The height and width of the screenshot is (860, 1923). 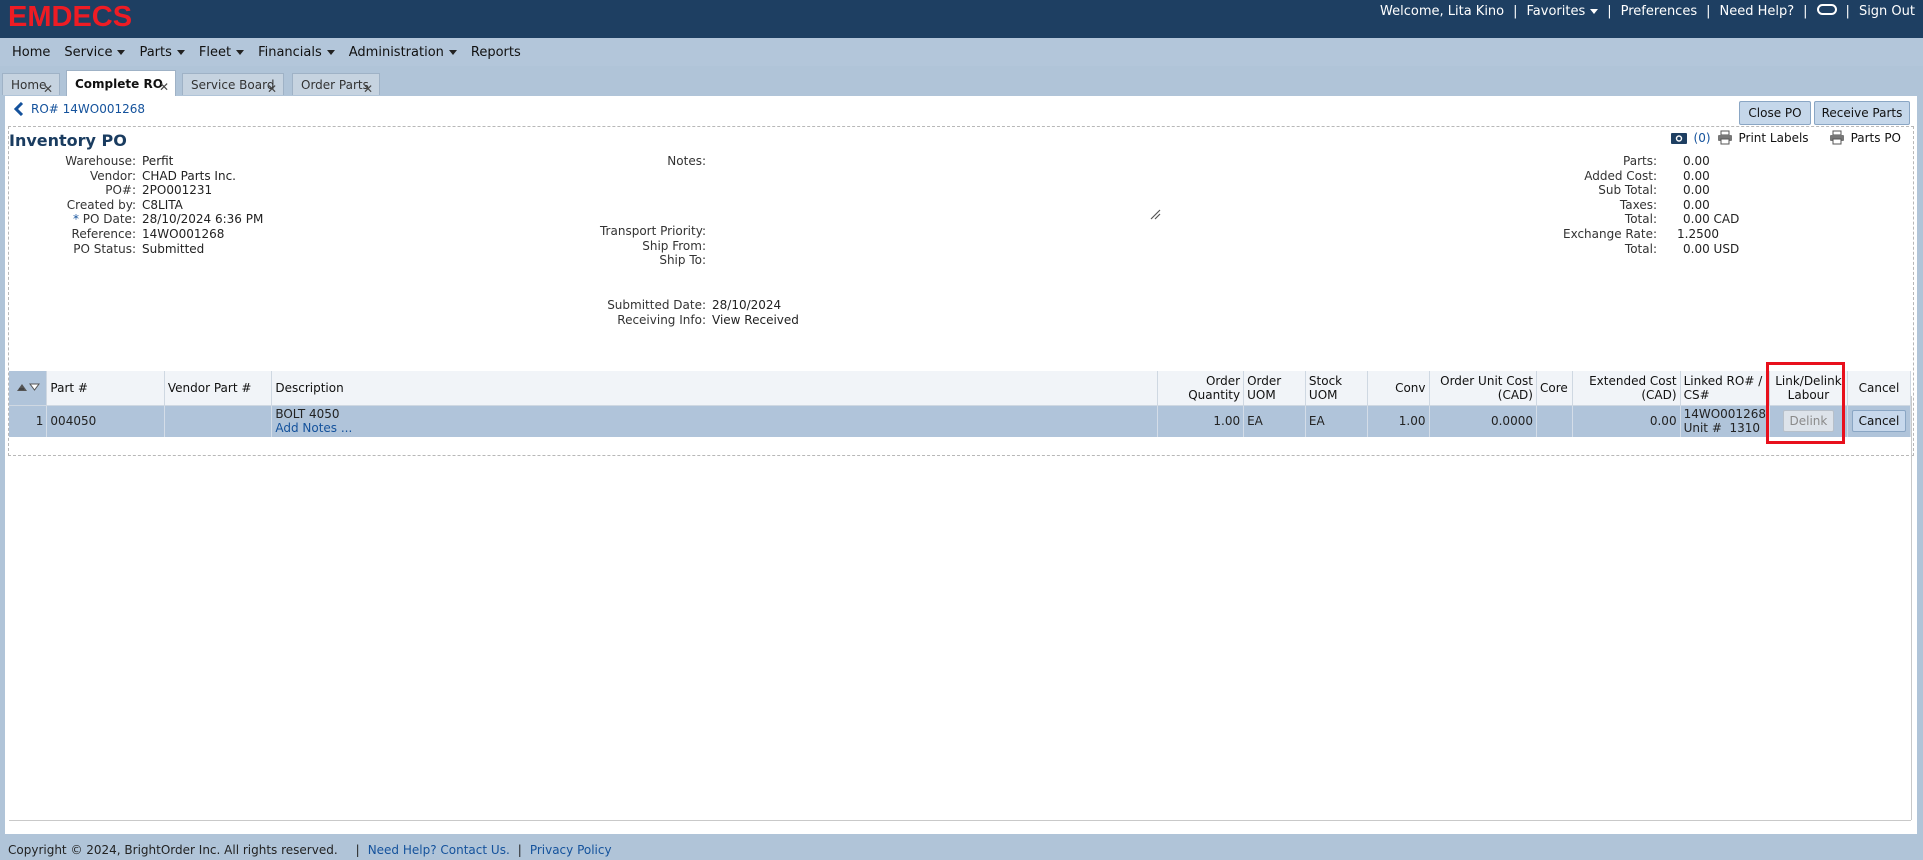 What do you see at coordinates (715, 388) in the screenshot?
I see `col-description: Description` at bounding box center [715, 388].